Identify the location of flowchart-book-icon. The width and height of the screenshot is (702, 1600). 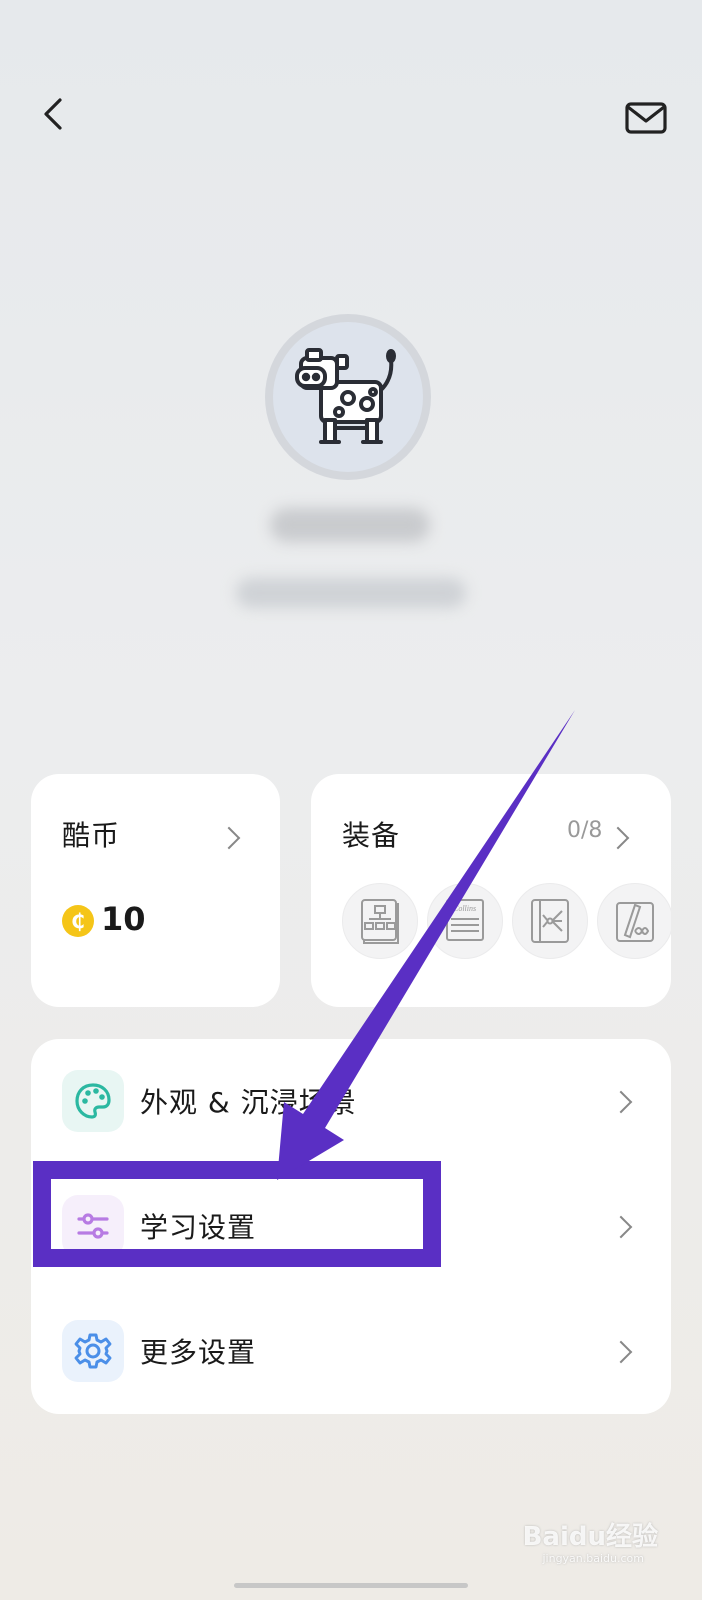
(380, 921).